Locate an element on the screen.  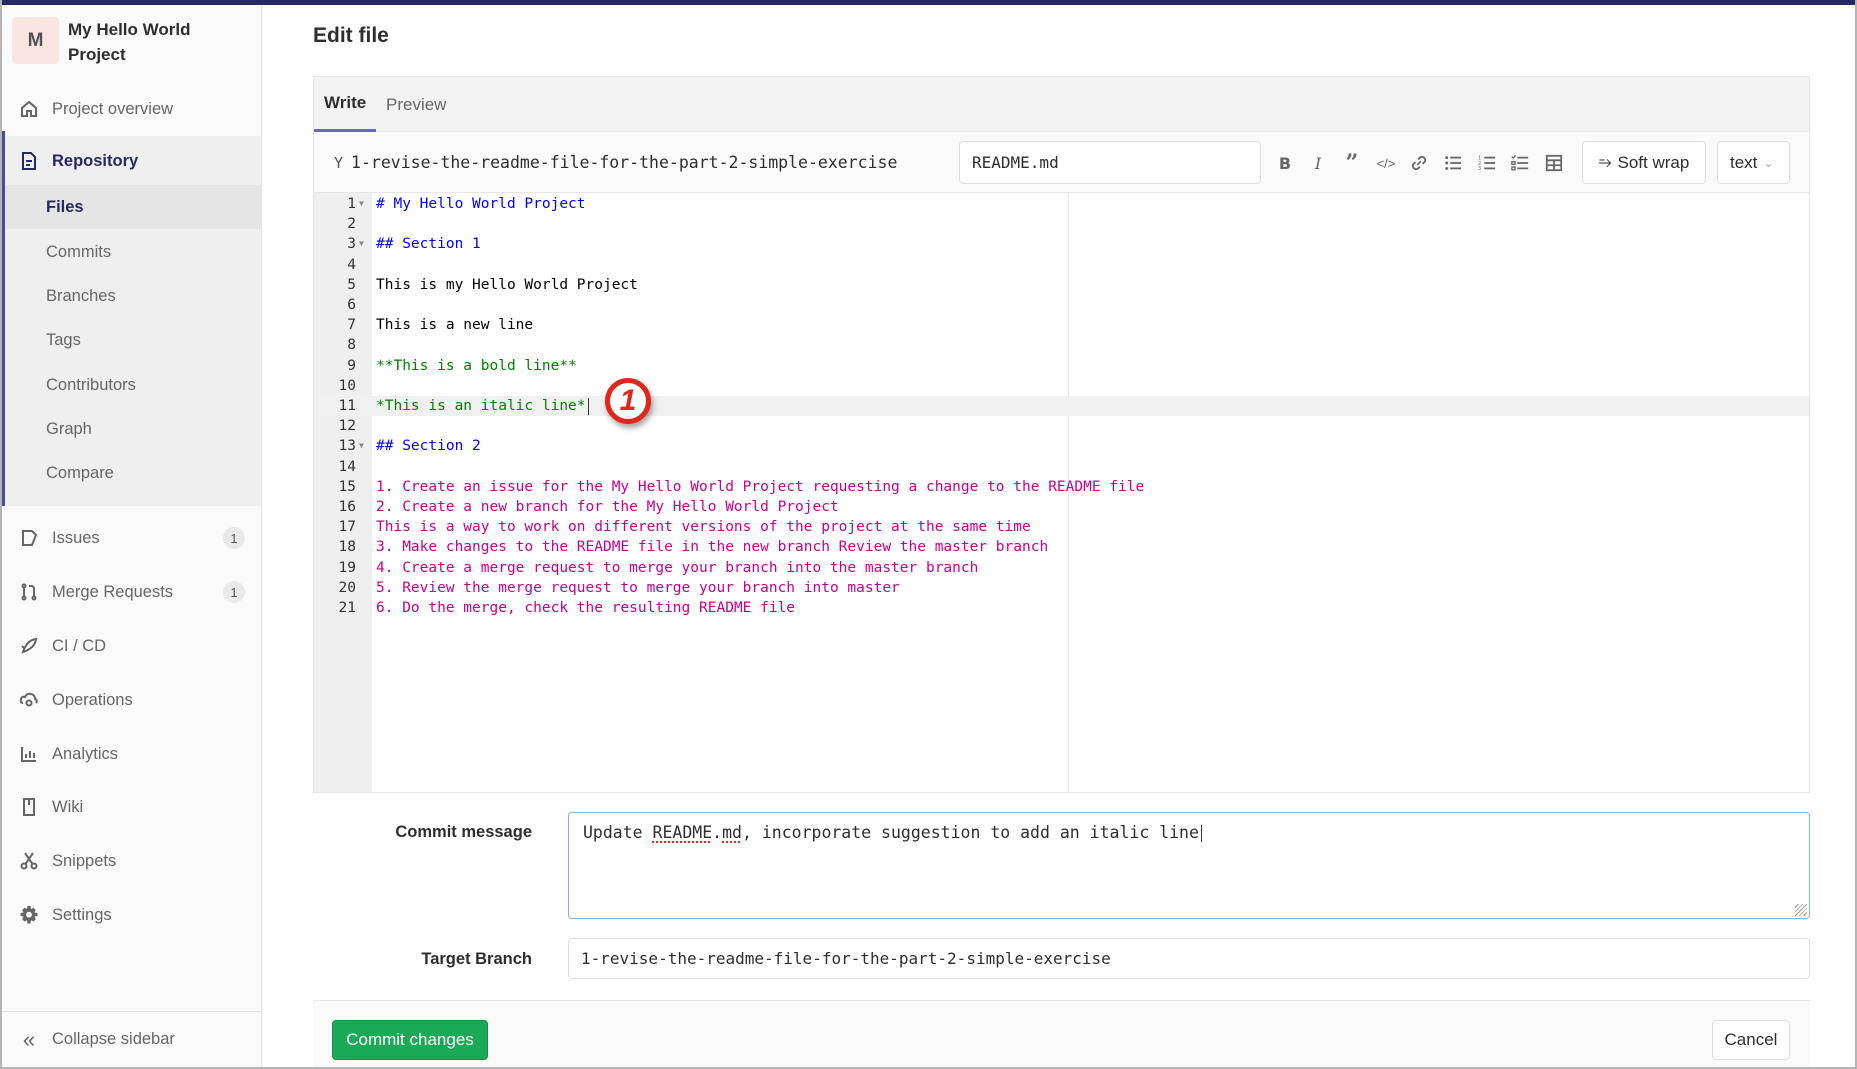
subnav-item-tags: Tags is located at coordinates (131, 340).